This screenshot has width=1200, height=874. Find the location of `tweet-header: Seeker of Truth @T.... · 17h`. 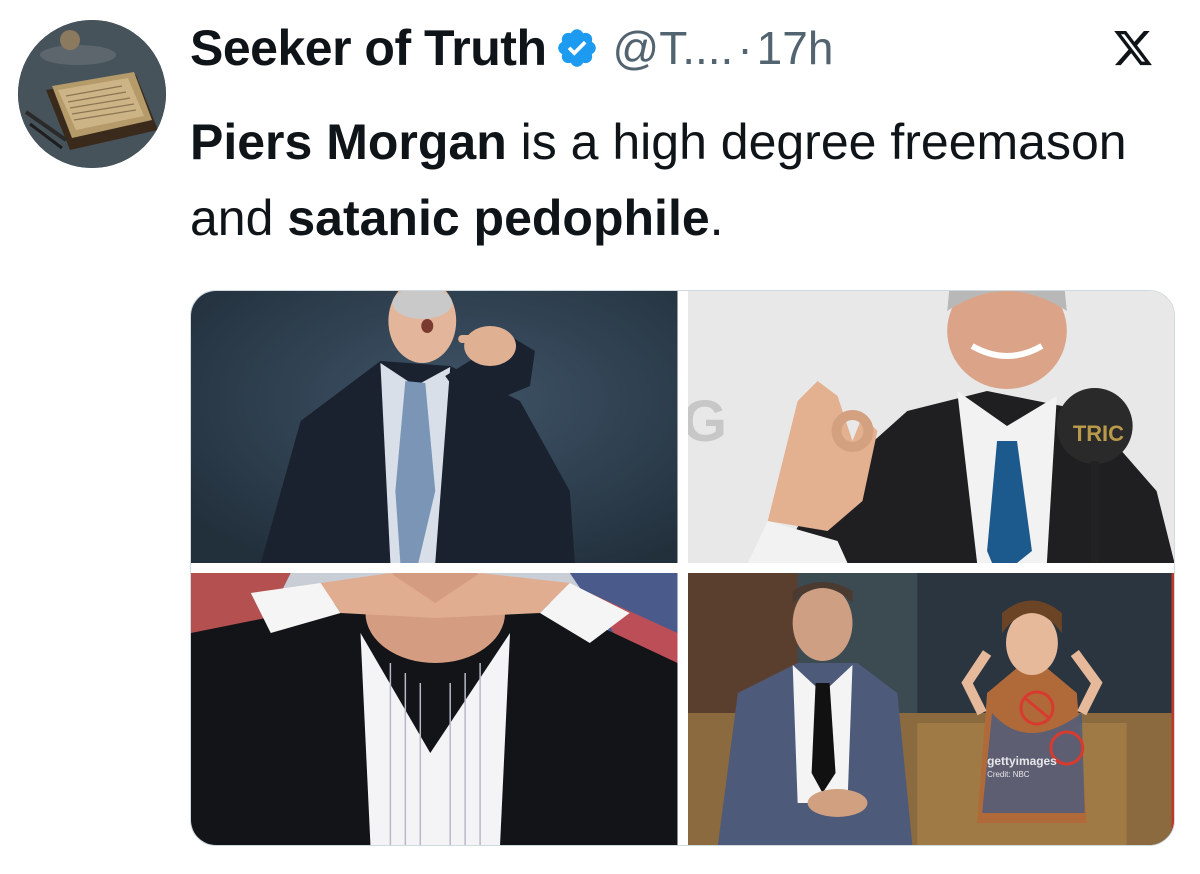

tweet-header: Seeker of Truth @T.... · 17h is located at coordinates (685, 48).